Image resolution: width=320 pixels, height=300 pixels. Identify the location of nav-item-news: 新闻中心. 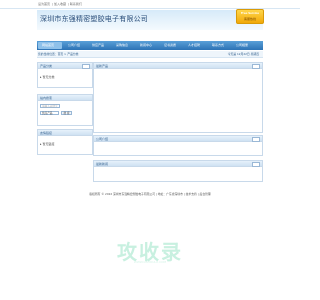
(146, 45).